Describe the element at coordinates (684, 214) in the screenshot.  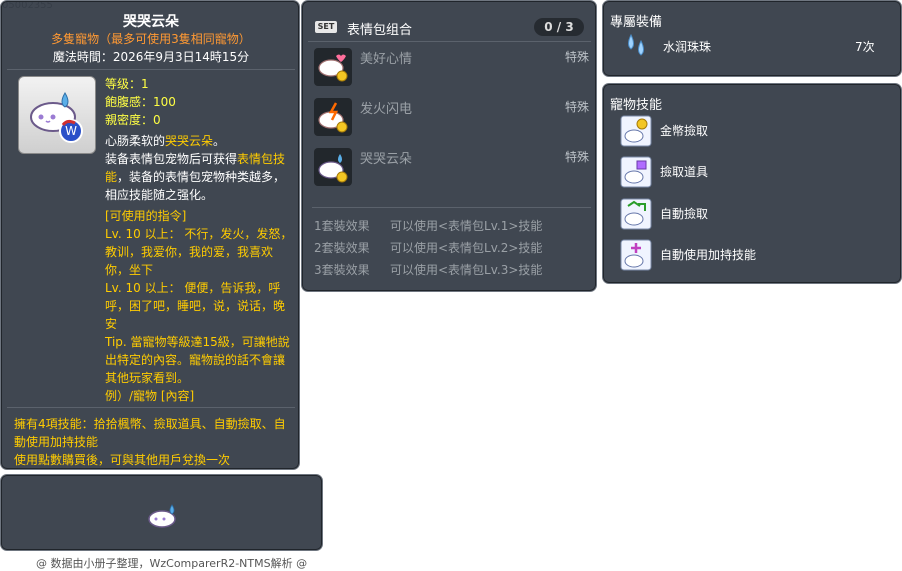
I see `skill-name: 自動撿取` at that location.